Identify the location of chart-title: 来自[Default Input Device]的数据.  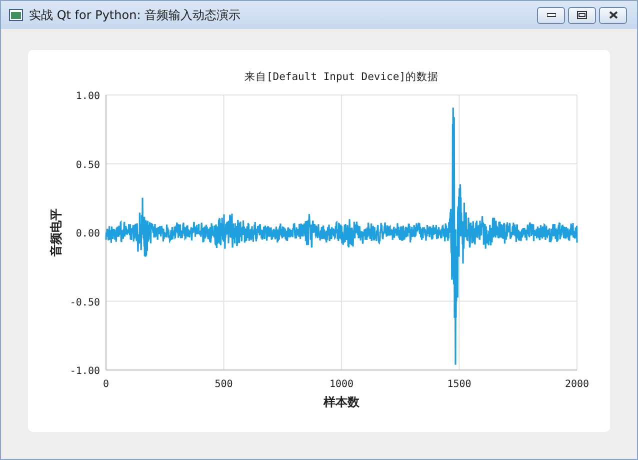
(341, 77).